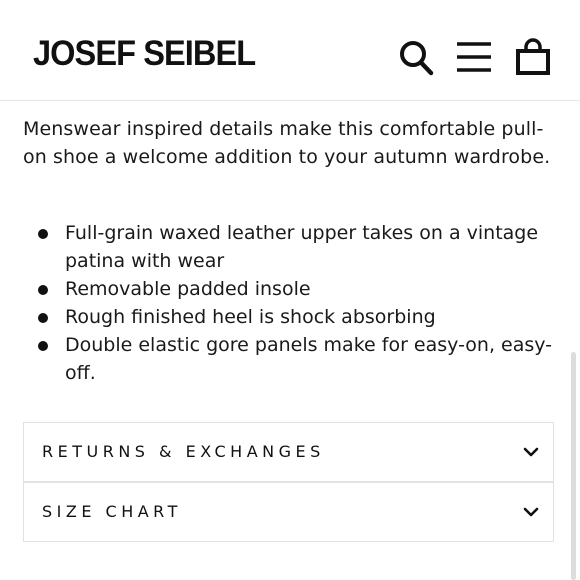 This screenshot has height=580, width=580. I want to click on list-item: Removable padded insole, so click(288, 289).